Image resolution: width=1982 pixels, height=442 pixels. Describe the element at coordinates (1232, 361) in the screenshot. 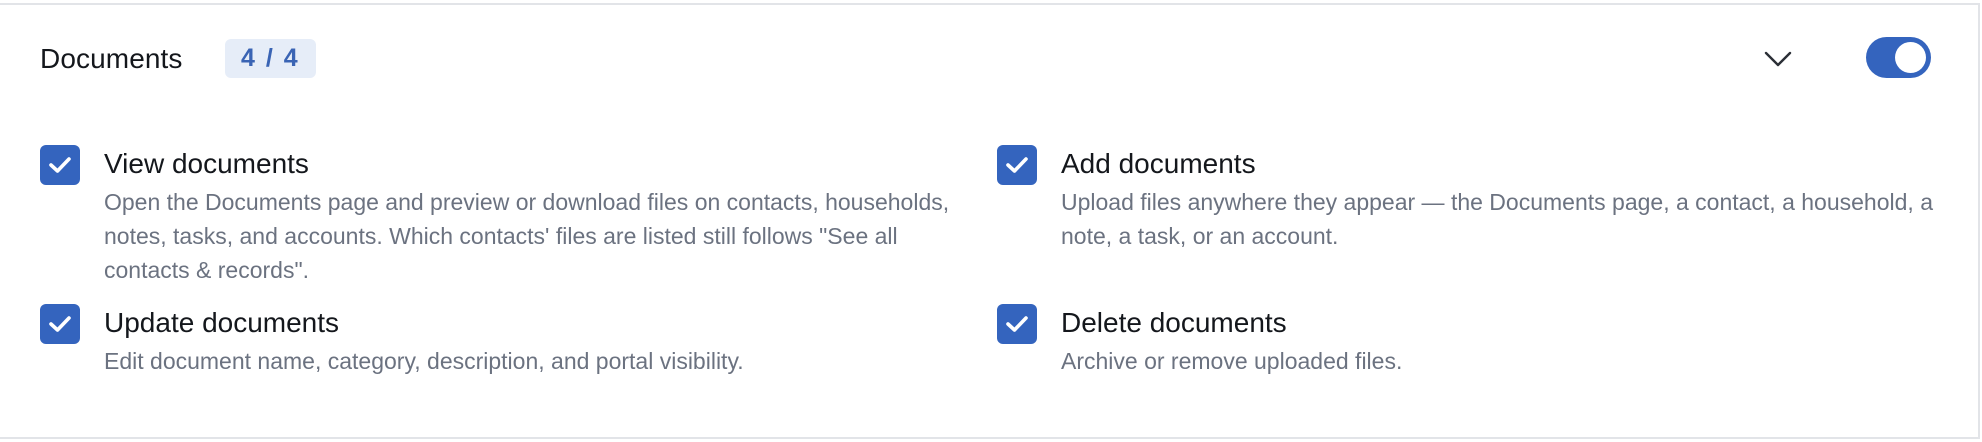

I see `permission-description: Archive or remove uploaded files.` at that location.